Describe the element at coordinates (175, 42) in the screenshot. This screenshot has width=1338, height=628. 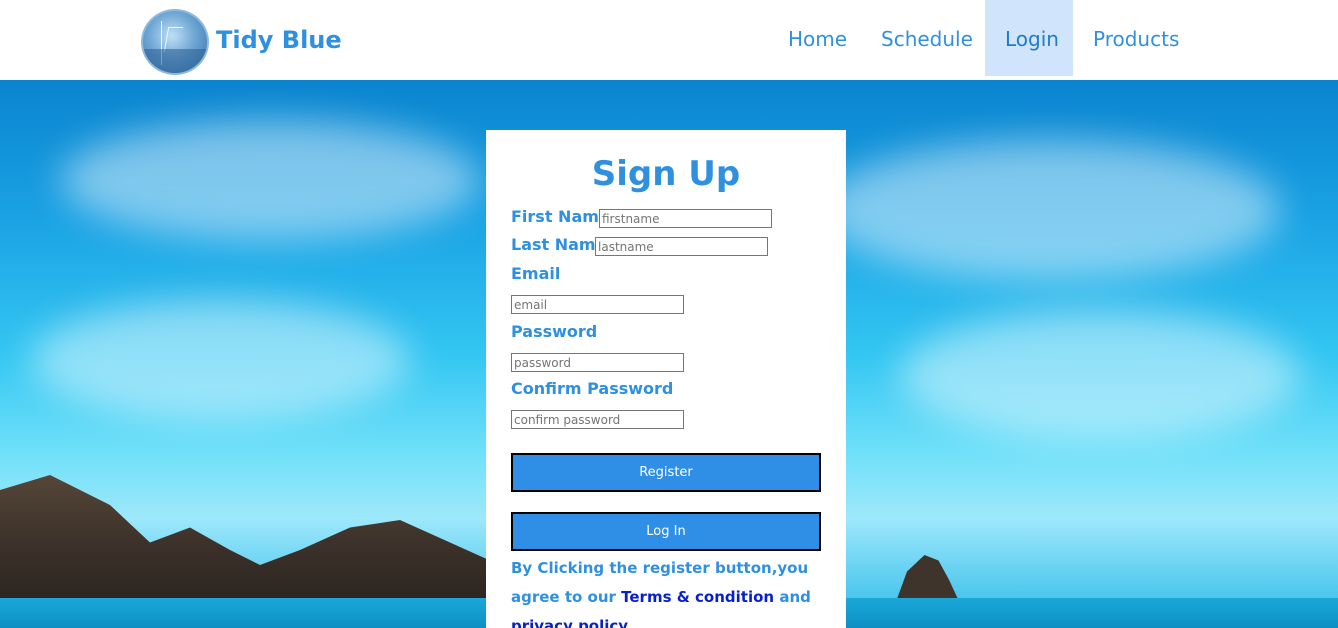
I see `tidy-blue-logo-icon` at that location.